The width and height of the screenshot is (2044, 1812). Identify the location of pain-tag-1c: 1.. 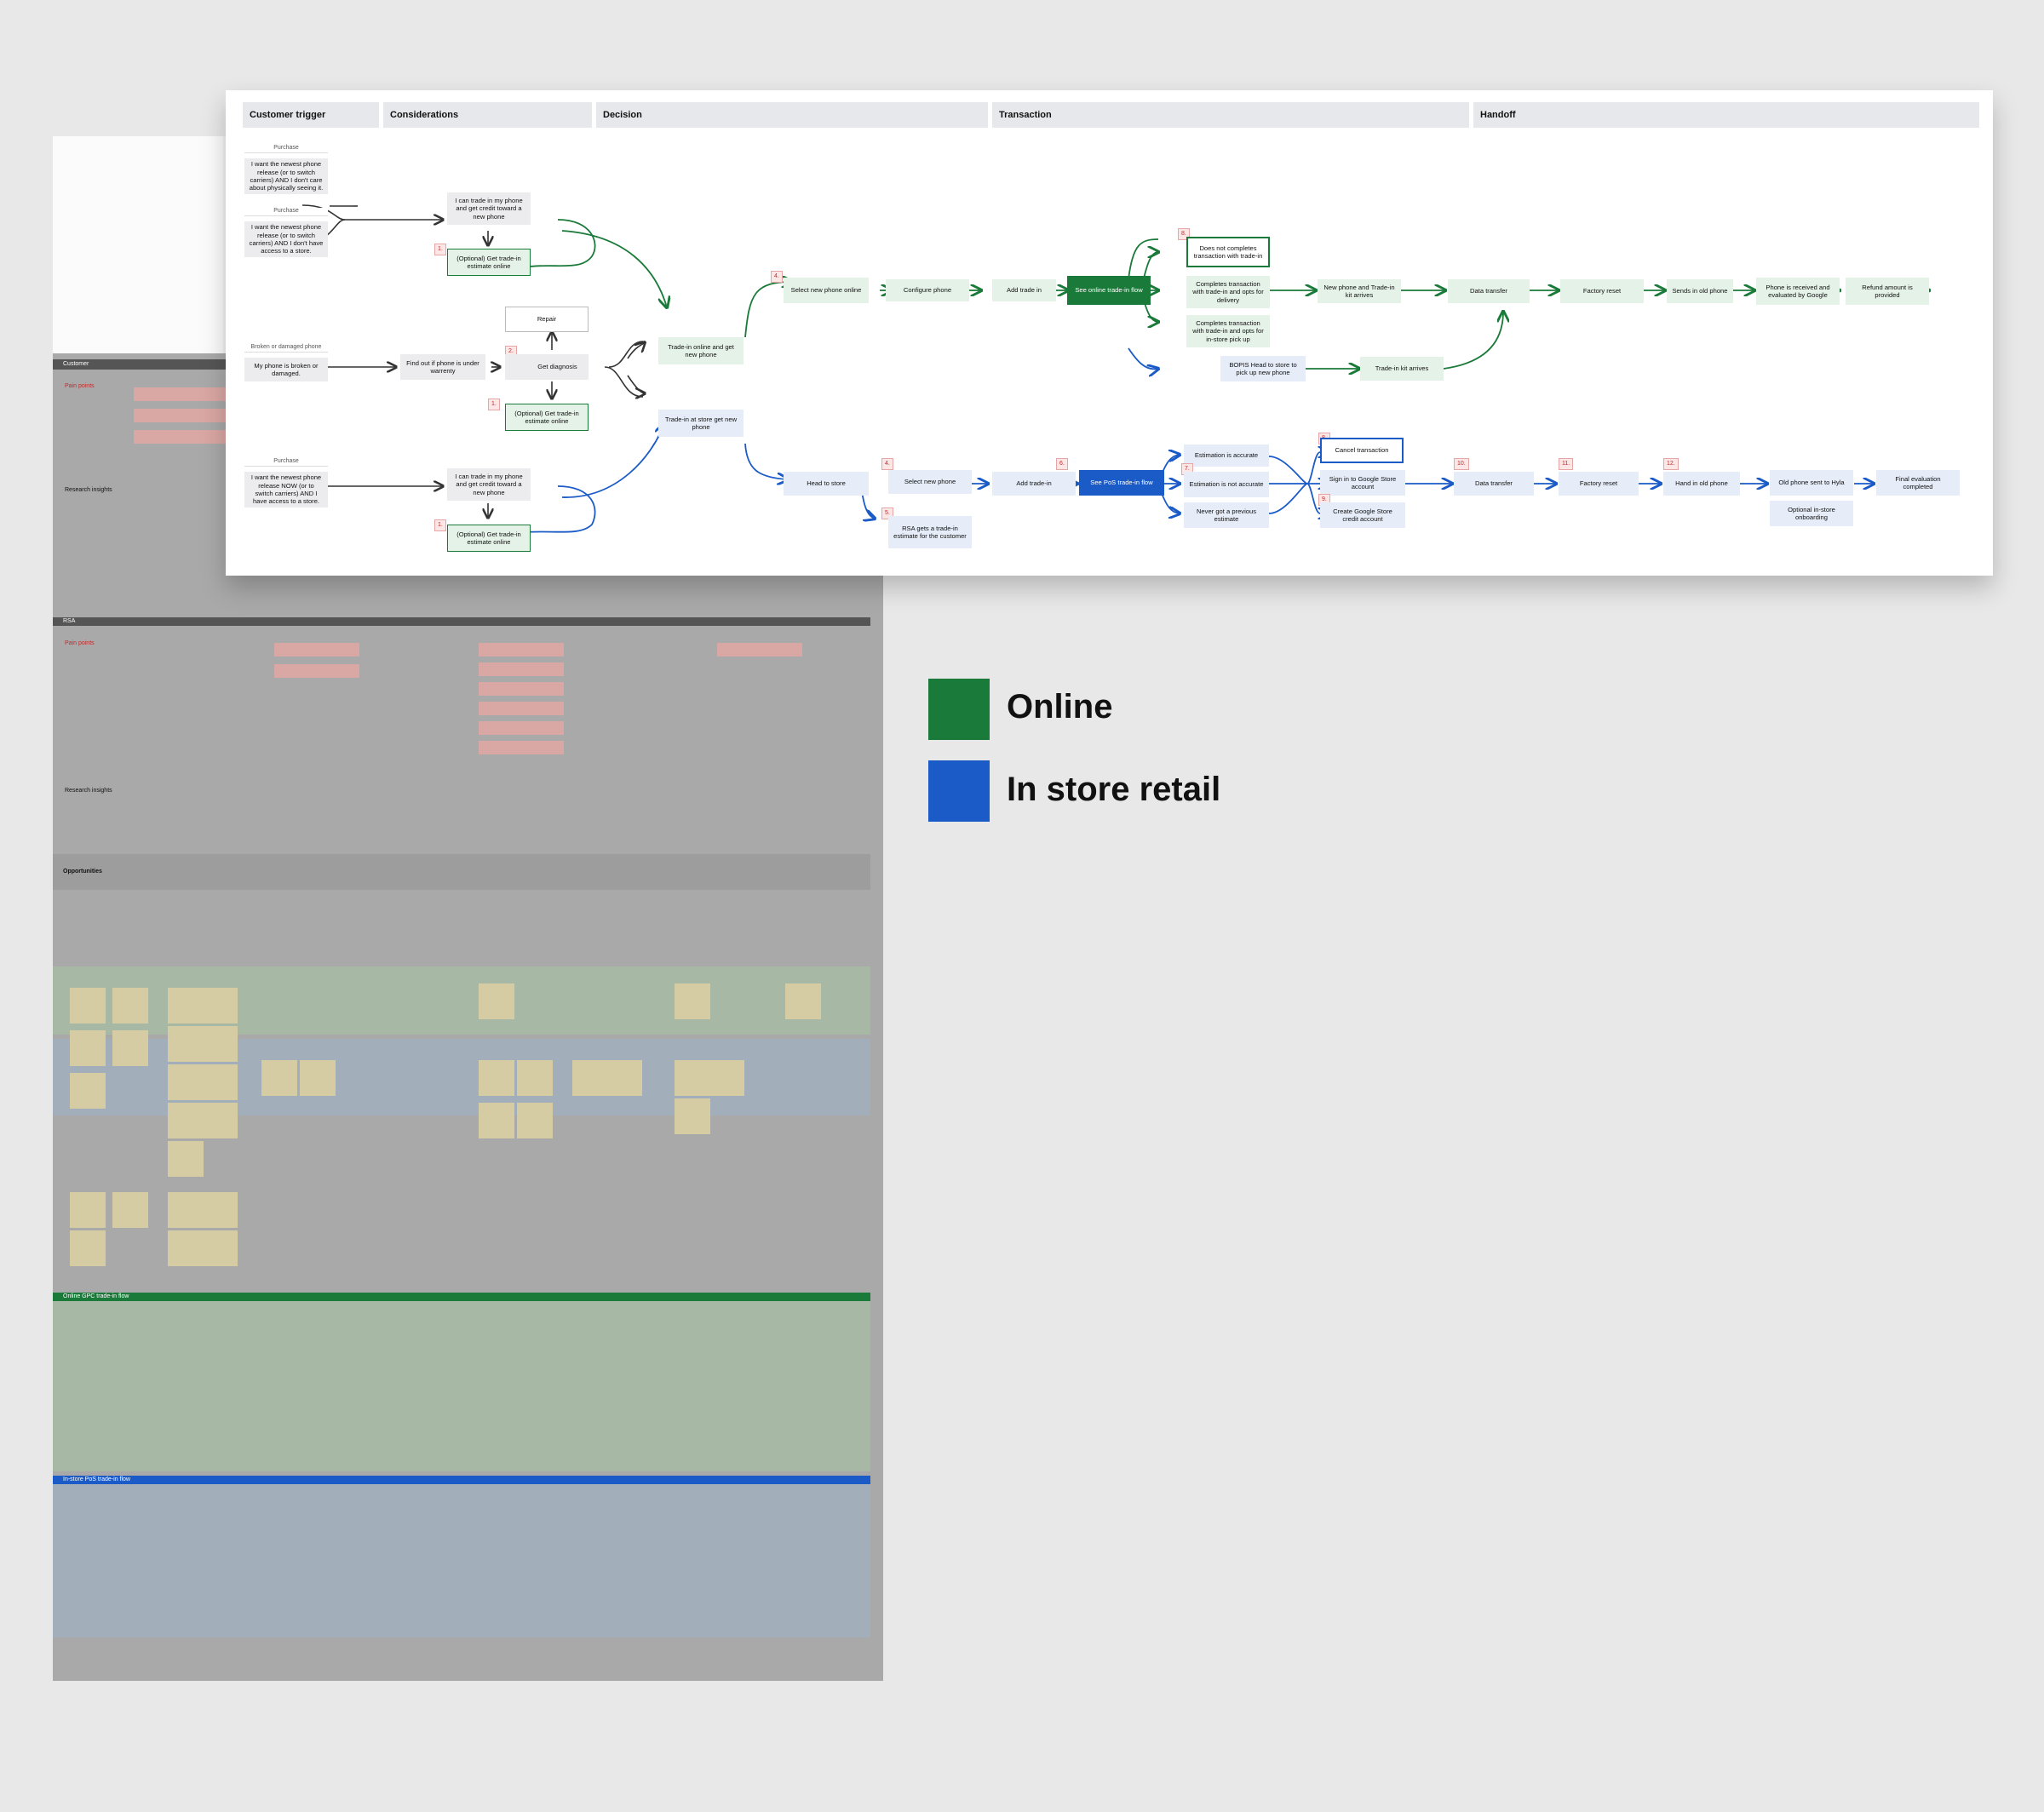
(440, 525).